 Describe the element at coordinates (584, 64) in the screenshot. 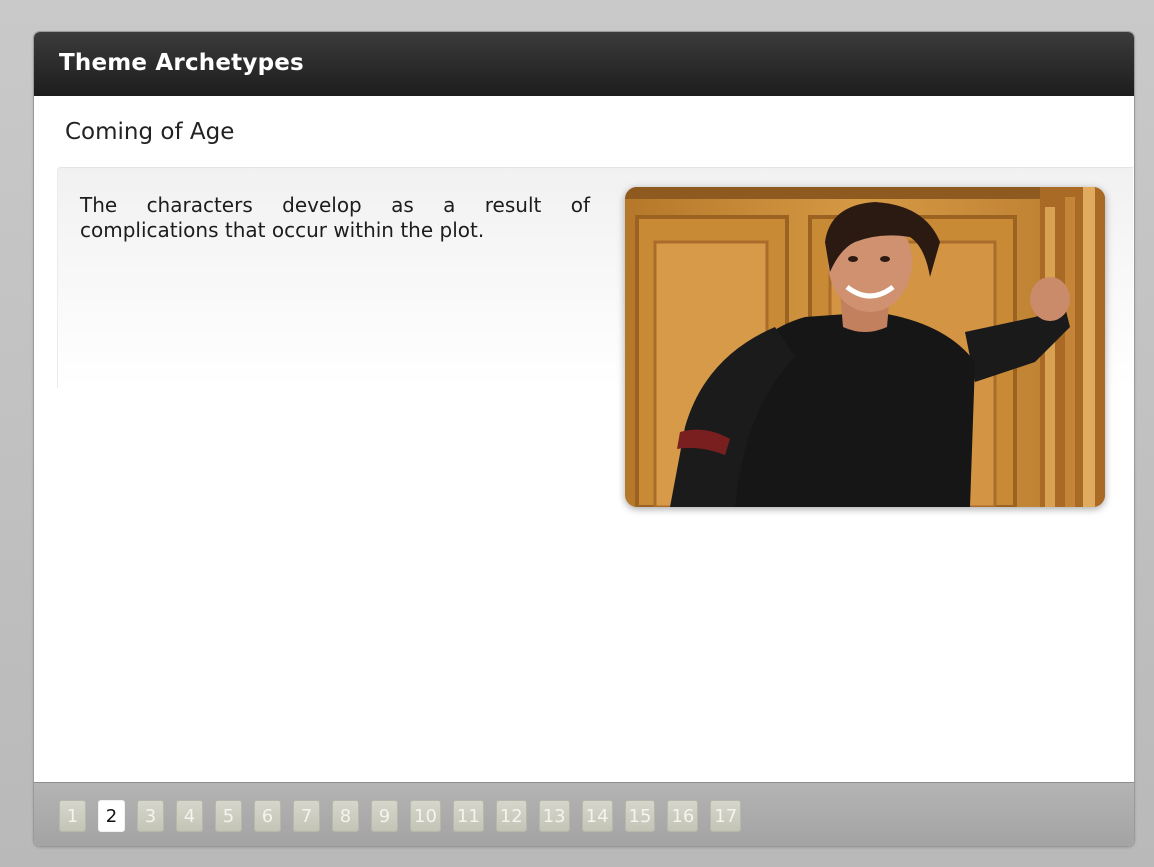

I see `header-bar: Theme Archetypes` at that location.